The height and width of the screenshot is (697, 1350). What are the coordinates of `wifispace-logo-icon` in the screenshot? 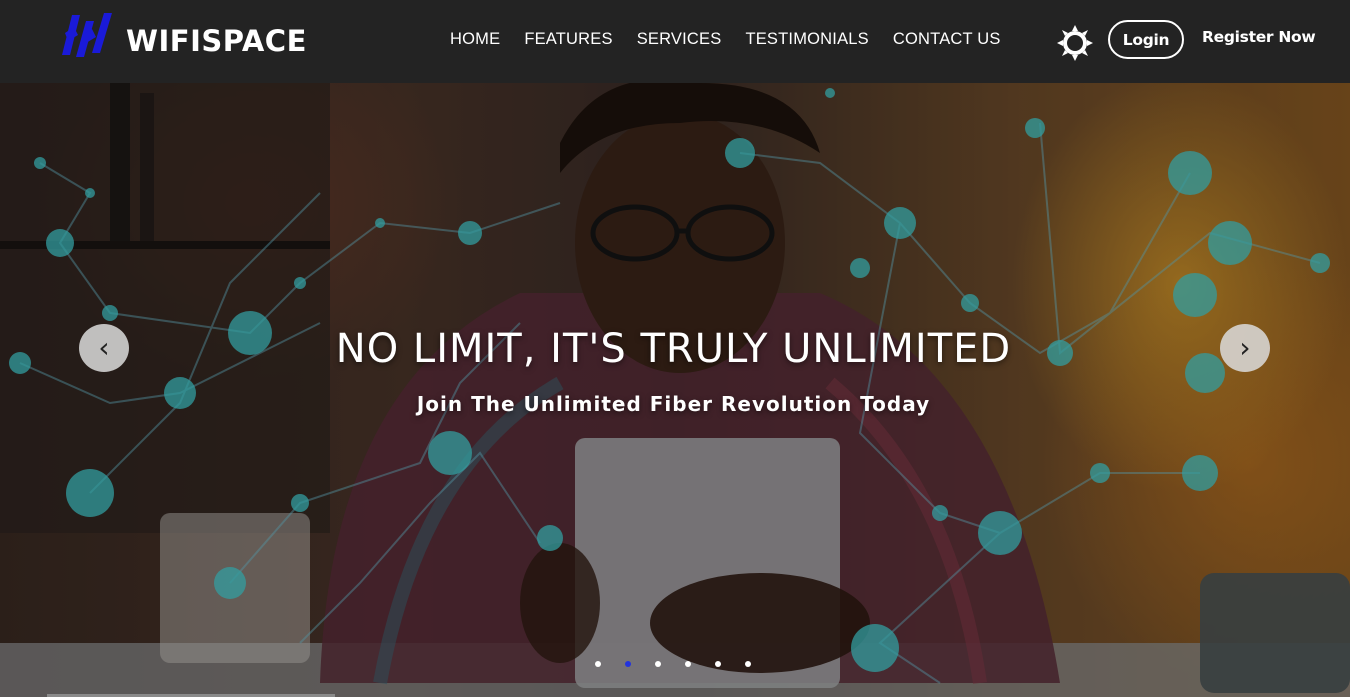 It's located at (87, 35).